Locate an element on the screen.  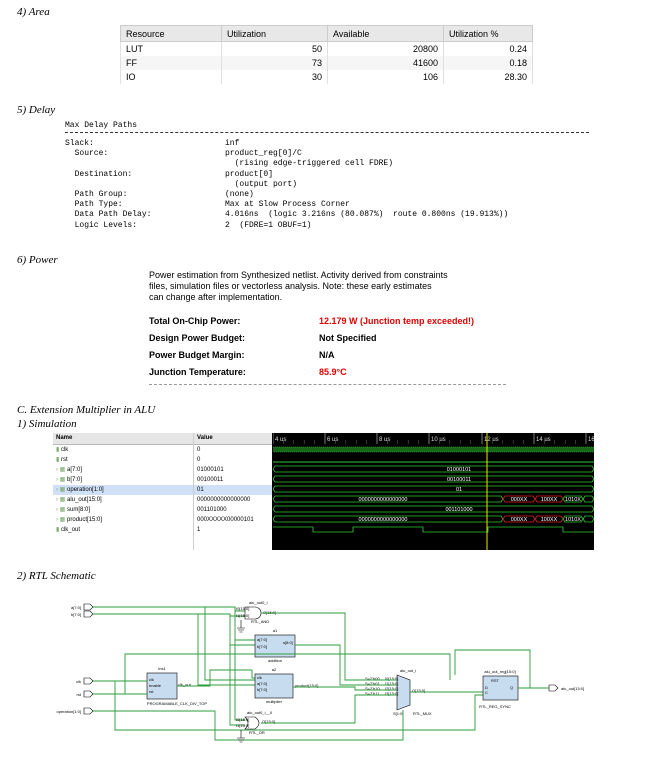
available-cell: 41600 is located at coordinates (385, 63).